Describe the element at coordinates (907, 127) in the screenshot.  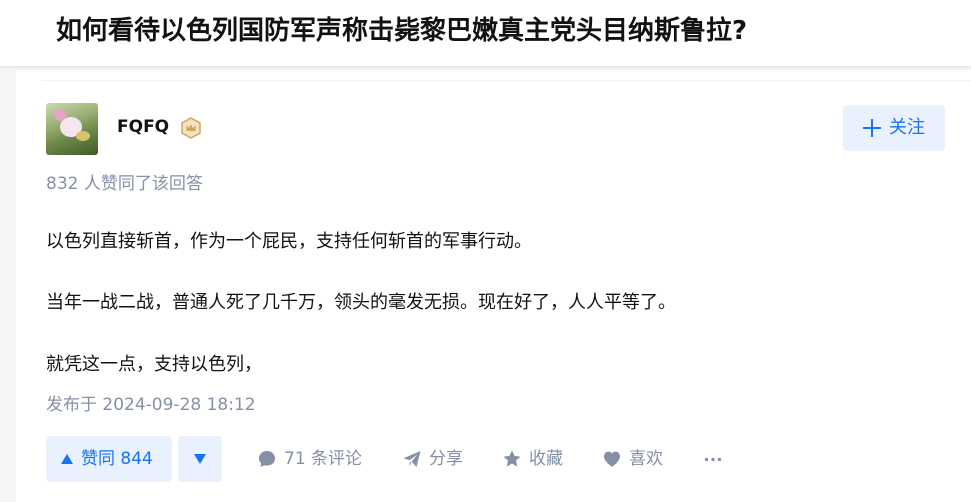
I see `follow-label: 关注` at that location.